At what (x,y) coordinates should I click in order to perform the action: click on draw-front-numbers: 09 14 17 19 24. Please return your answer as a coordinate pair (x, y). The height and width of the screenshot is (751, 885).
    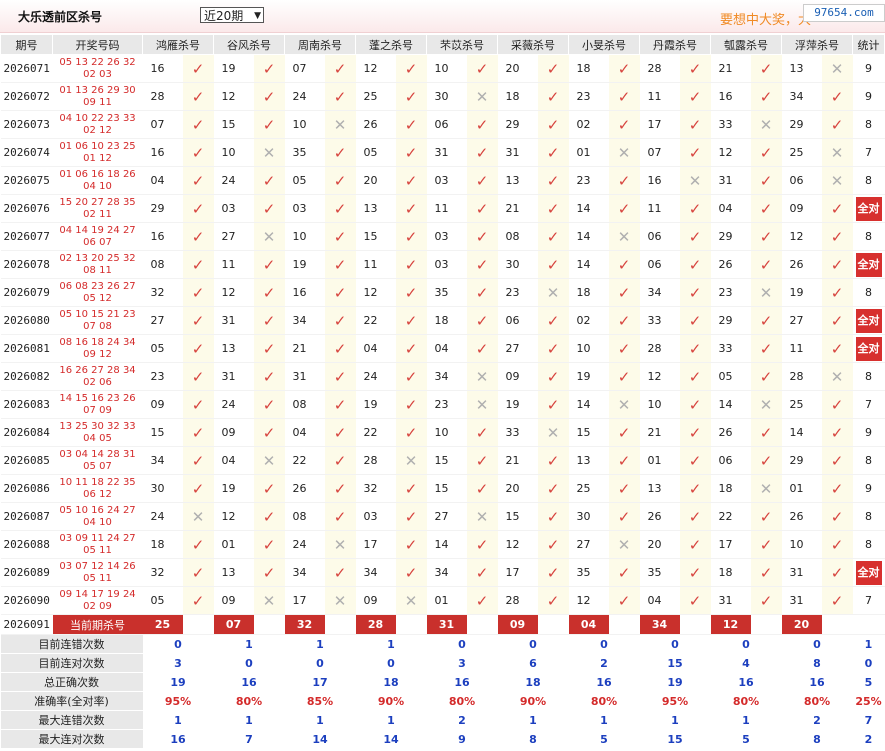
    Looking at the image, I should click on (97, 594).